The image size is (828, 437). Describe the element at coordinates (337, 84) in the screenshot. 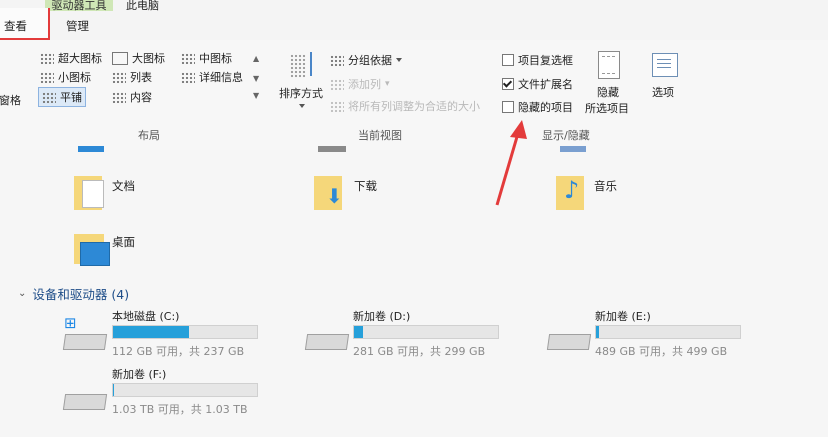

I see `add-column-icon` at that location.